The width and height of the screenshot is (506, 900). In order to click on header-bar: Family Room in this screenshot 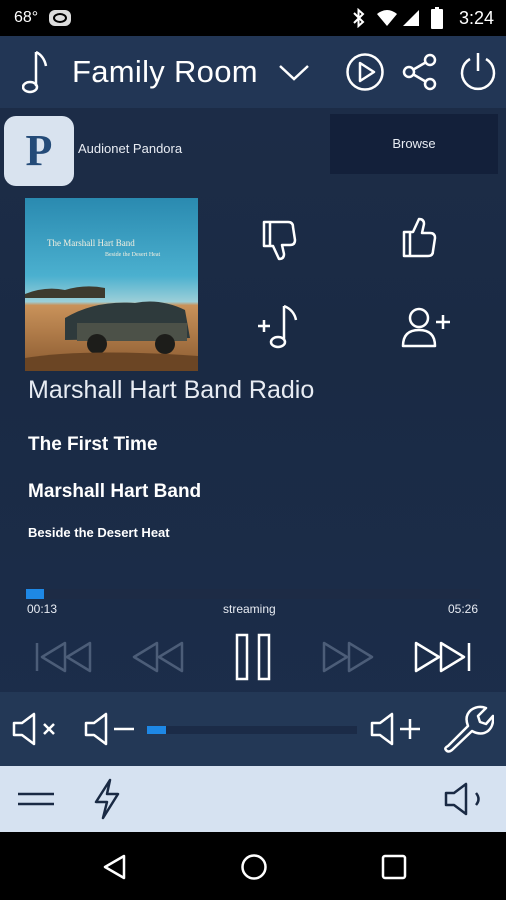, I will do `click(253, 72)`.